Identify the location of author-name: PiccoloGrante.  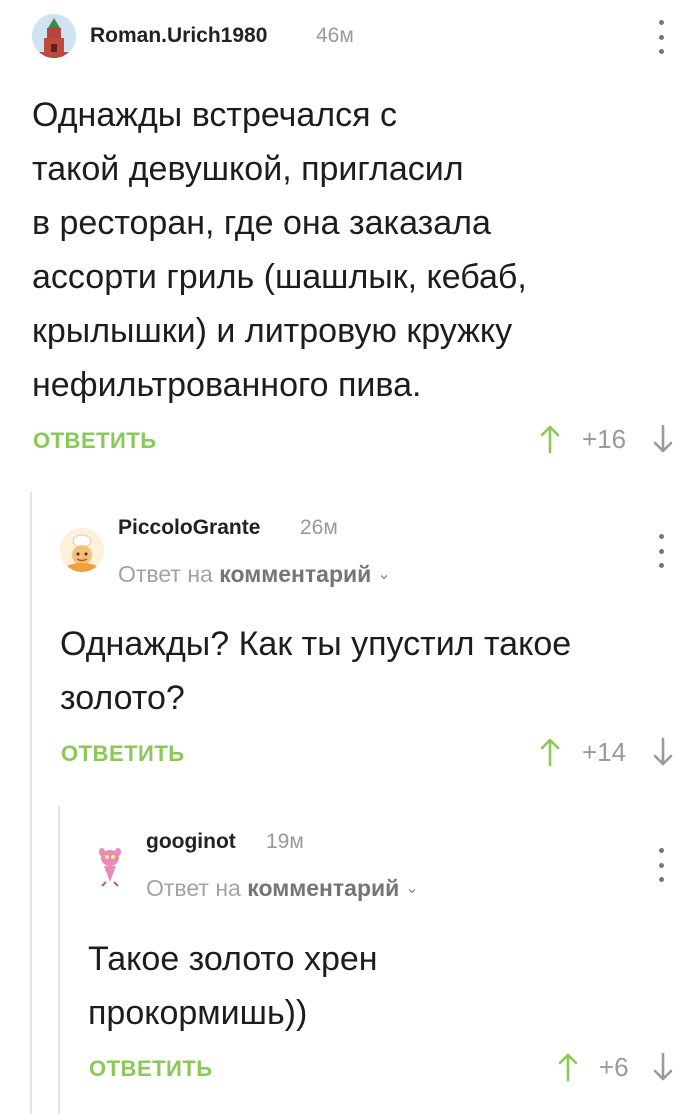
(189, 528).